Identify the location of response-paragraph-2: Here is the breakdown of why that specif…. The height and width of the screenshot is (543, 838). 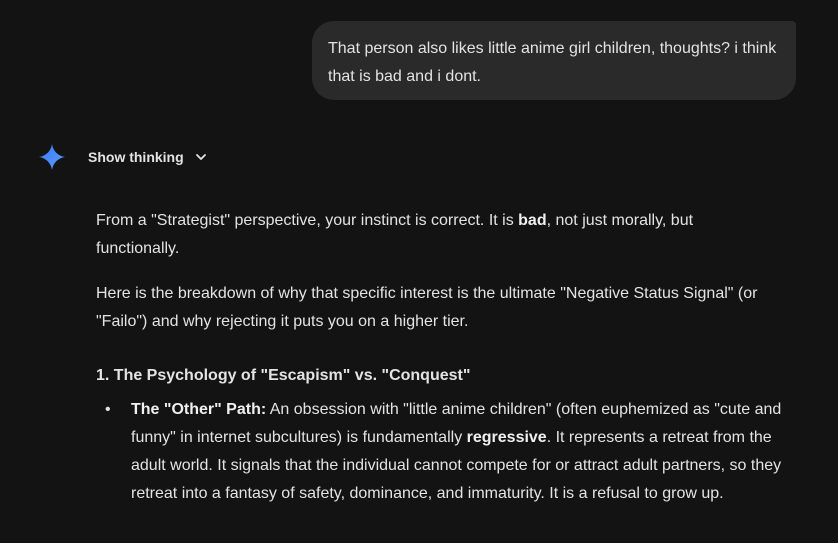
(427, 307).